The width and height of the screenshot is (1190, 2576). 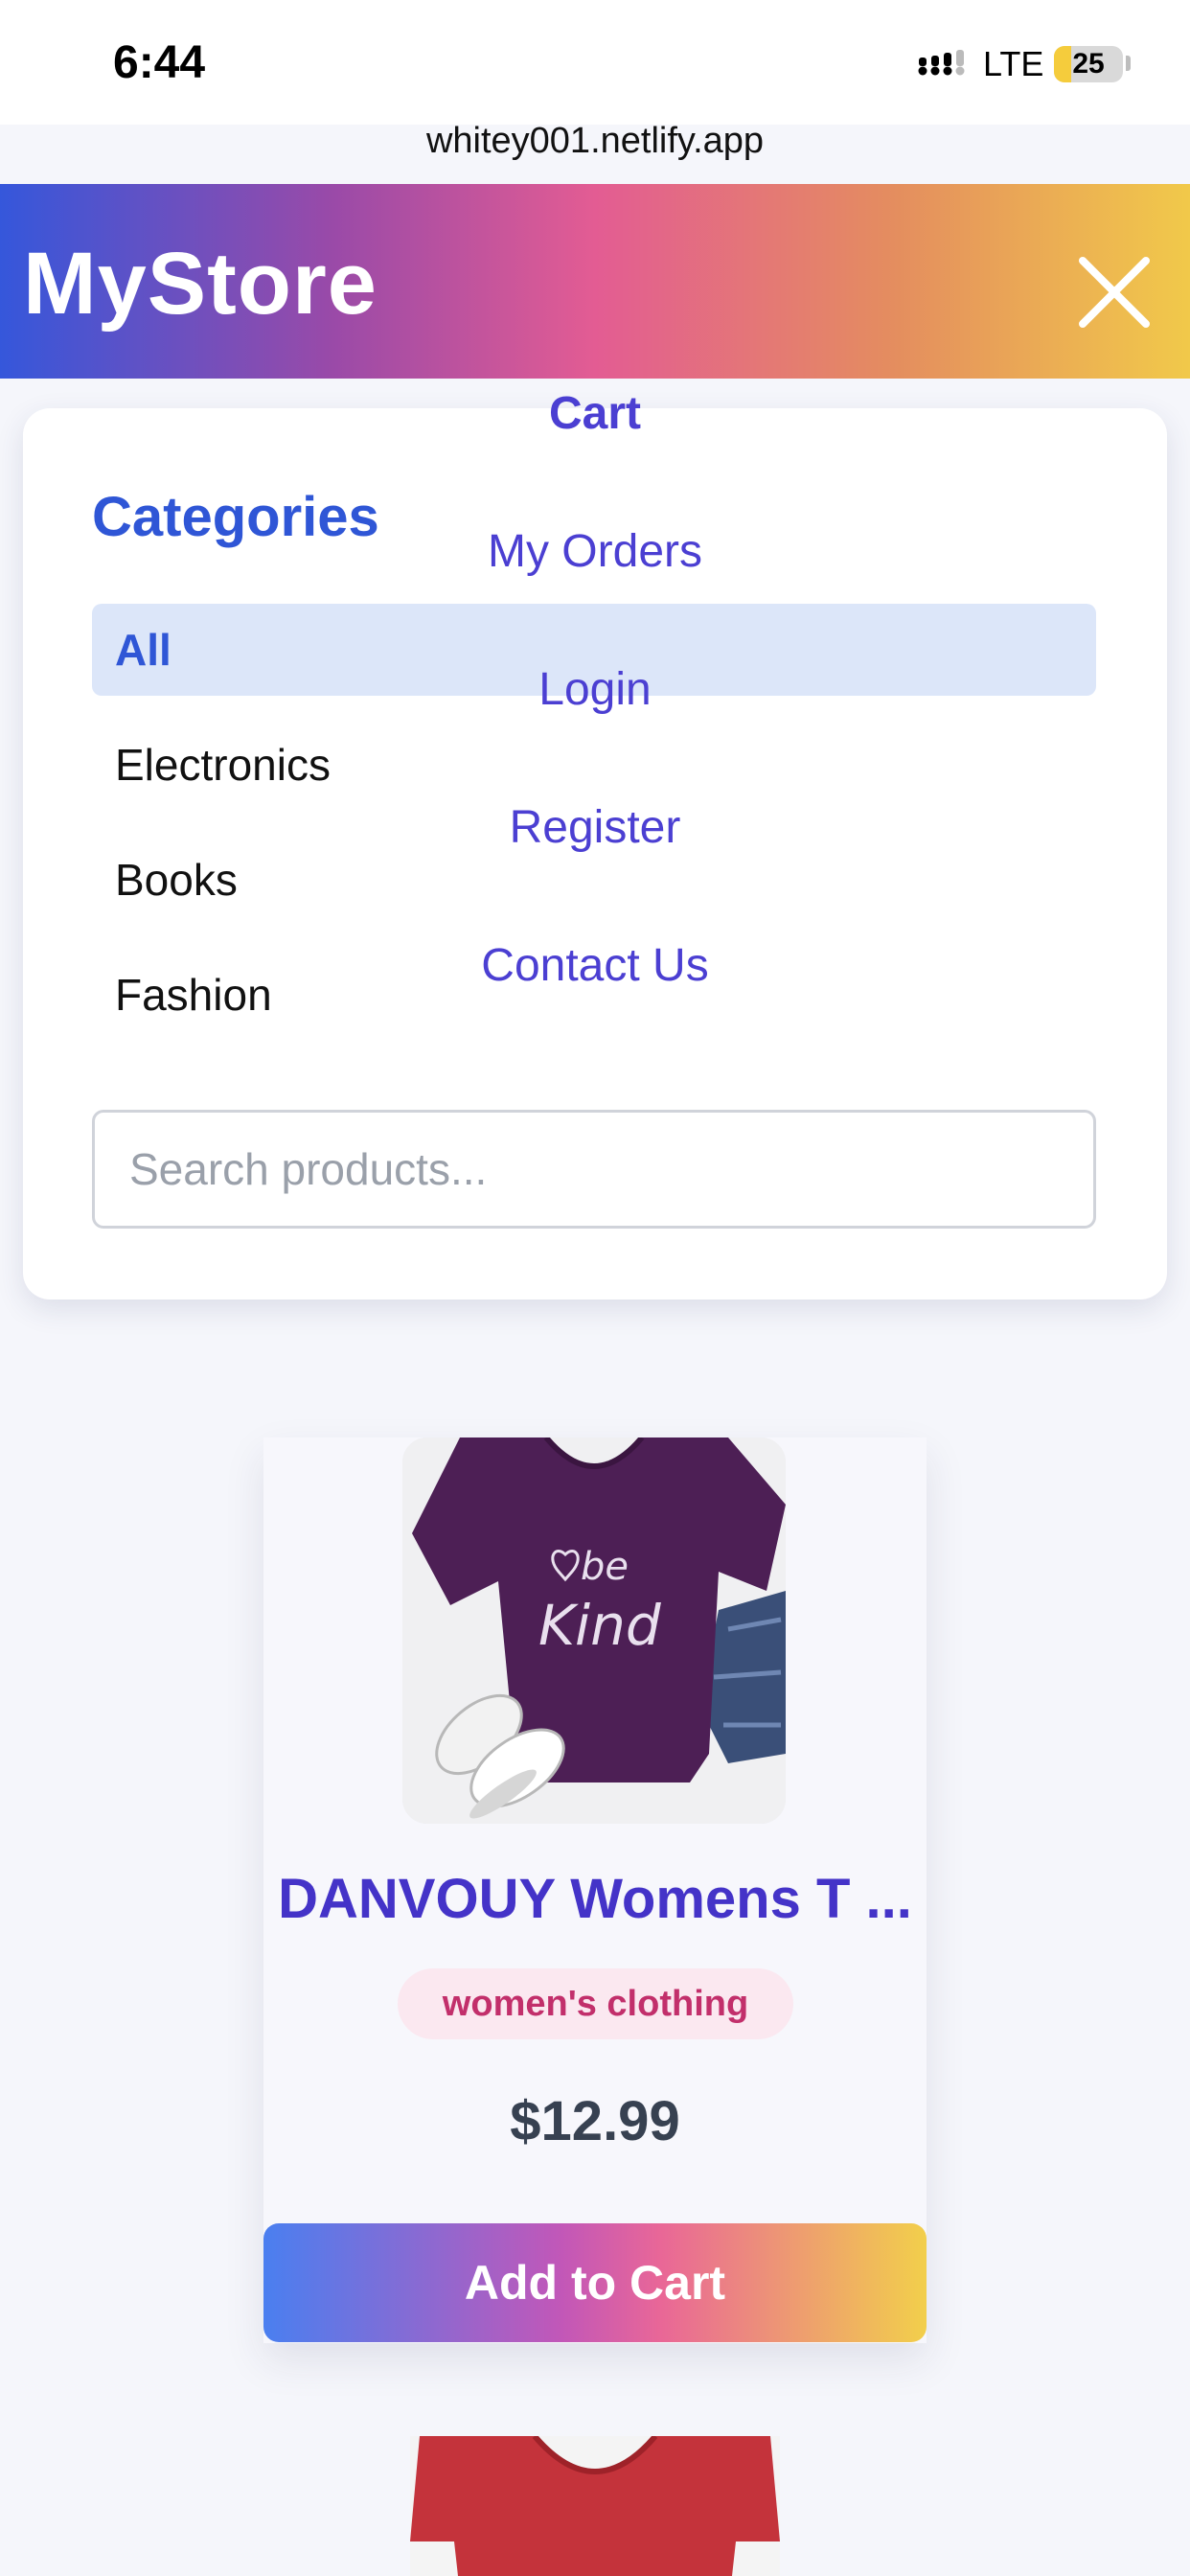 I want to click on add-to-cart-button: Add to Cart, so click(x=595, y=2282).